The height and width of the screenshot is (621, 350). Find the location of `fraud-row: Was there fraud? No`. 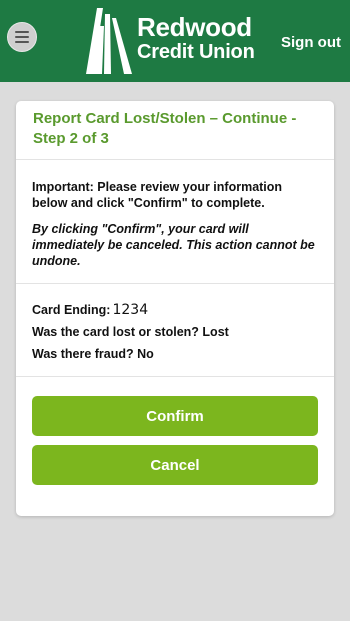

fraud-row: Was there fraud? No is located at coordinates (175, 354).